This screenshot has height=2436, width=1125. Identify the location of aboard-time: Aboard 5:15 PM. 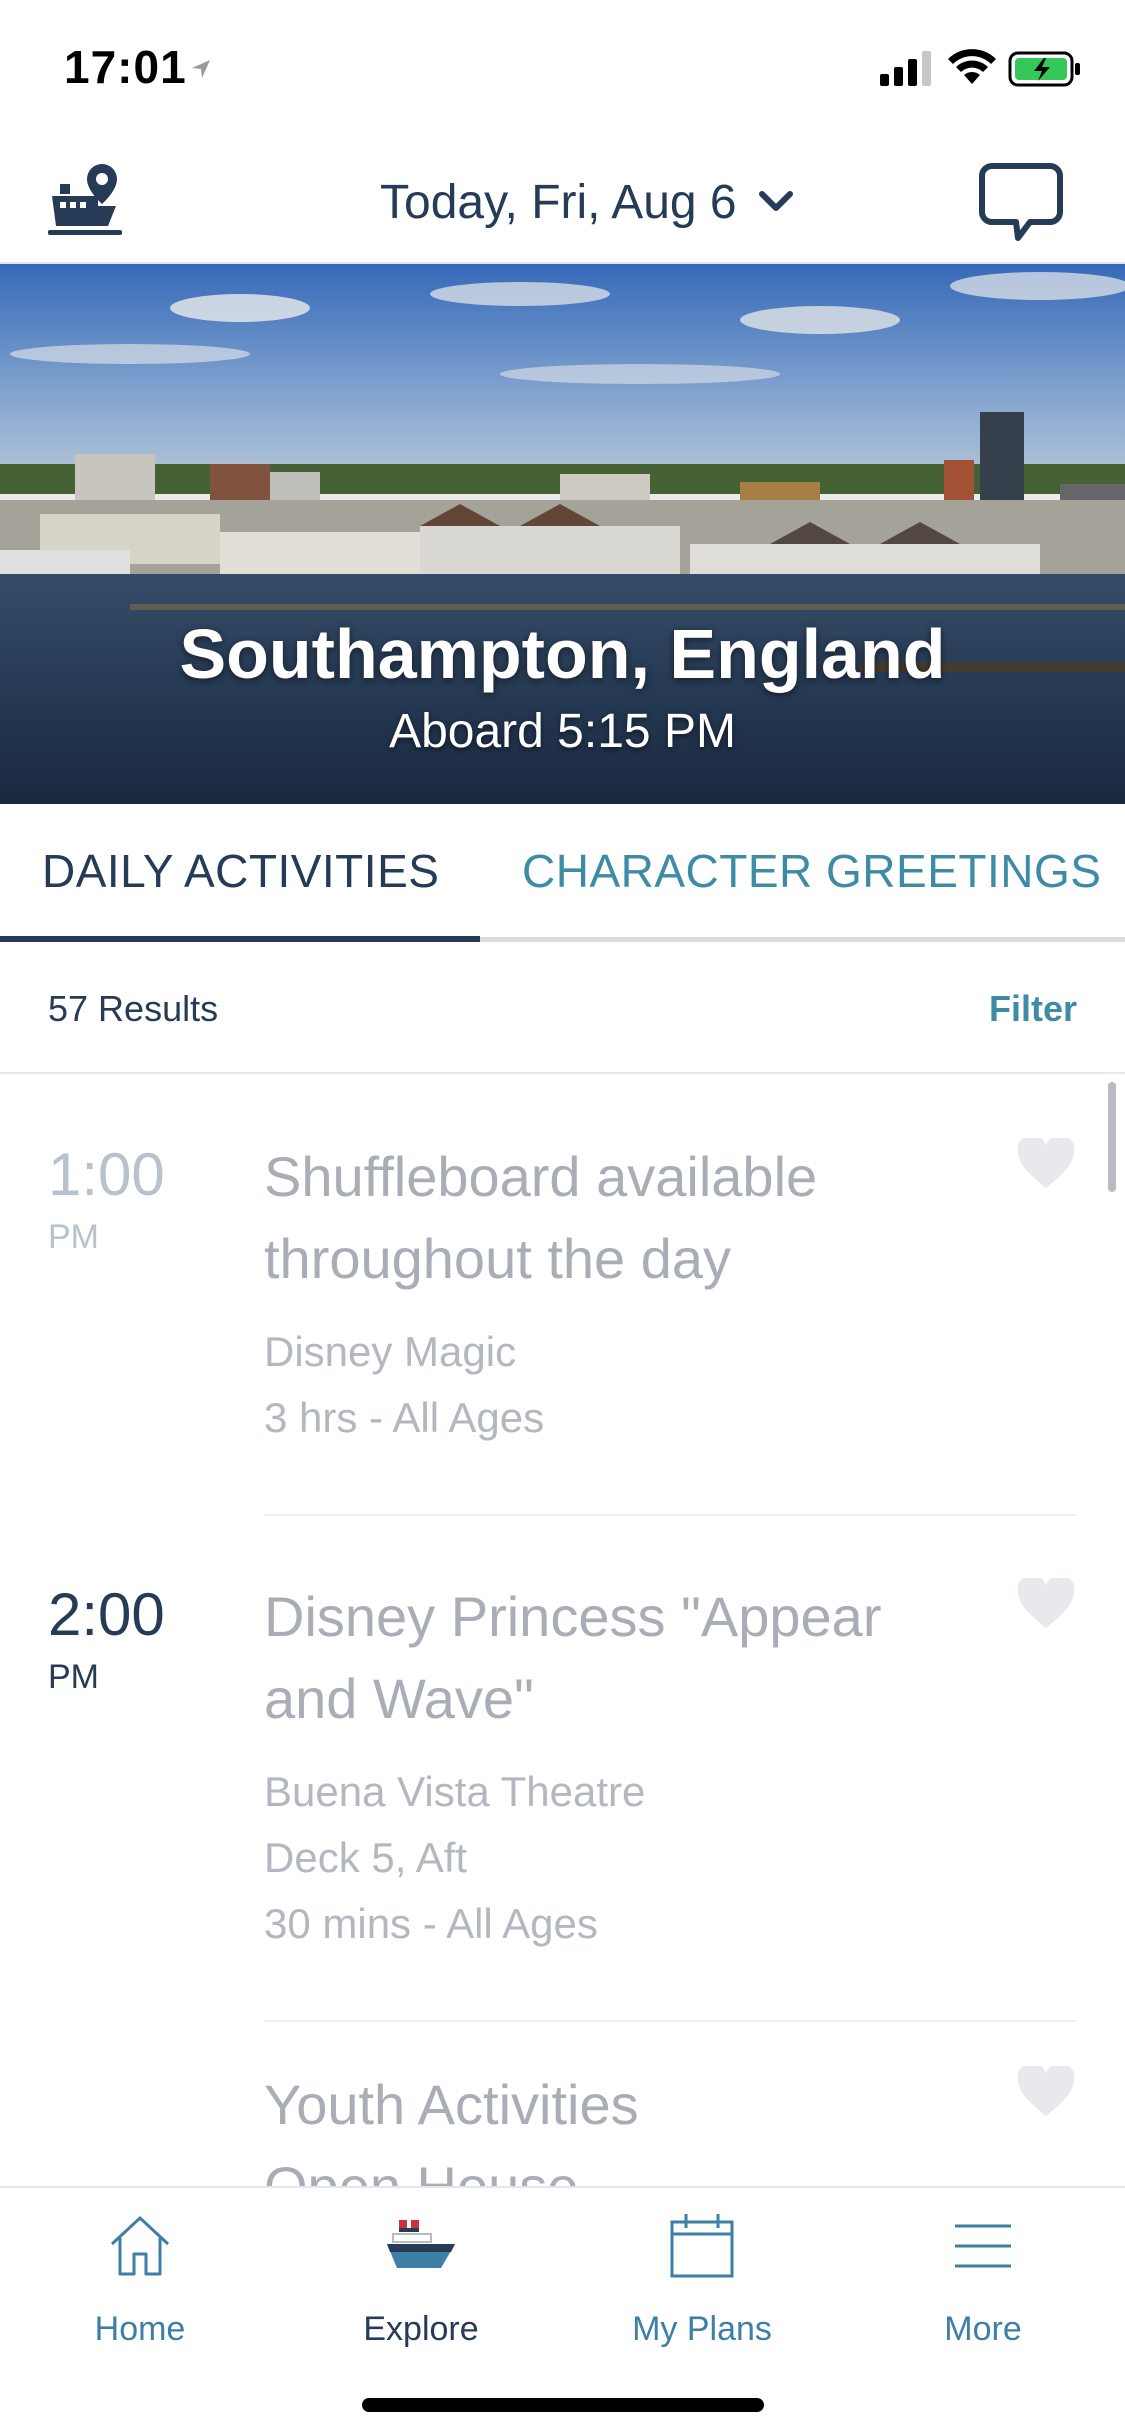
(562, 731).